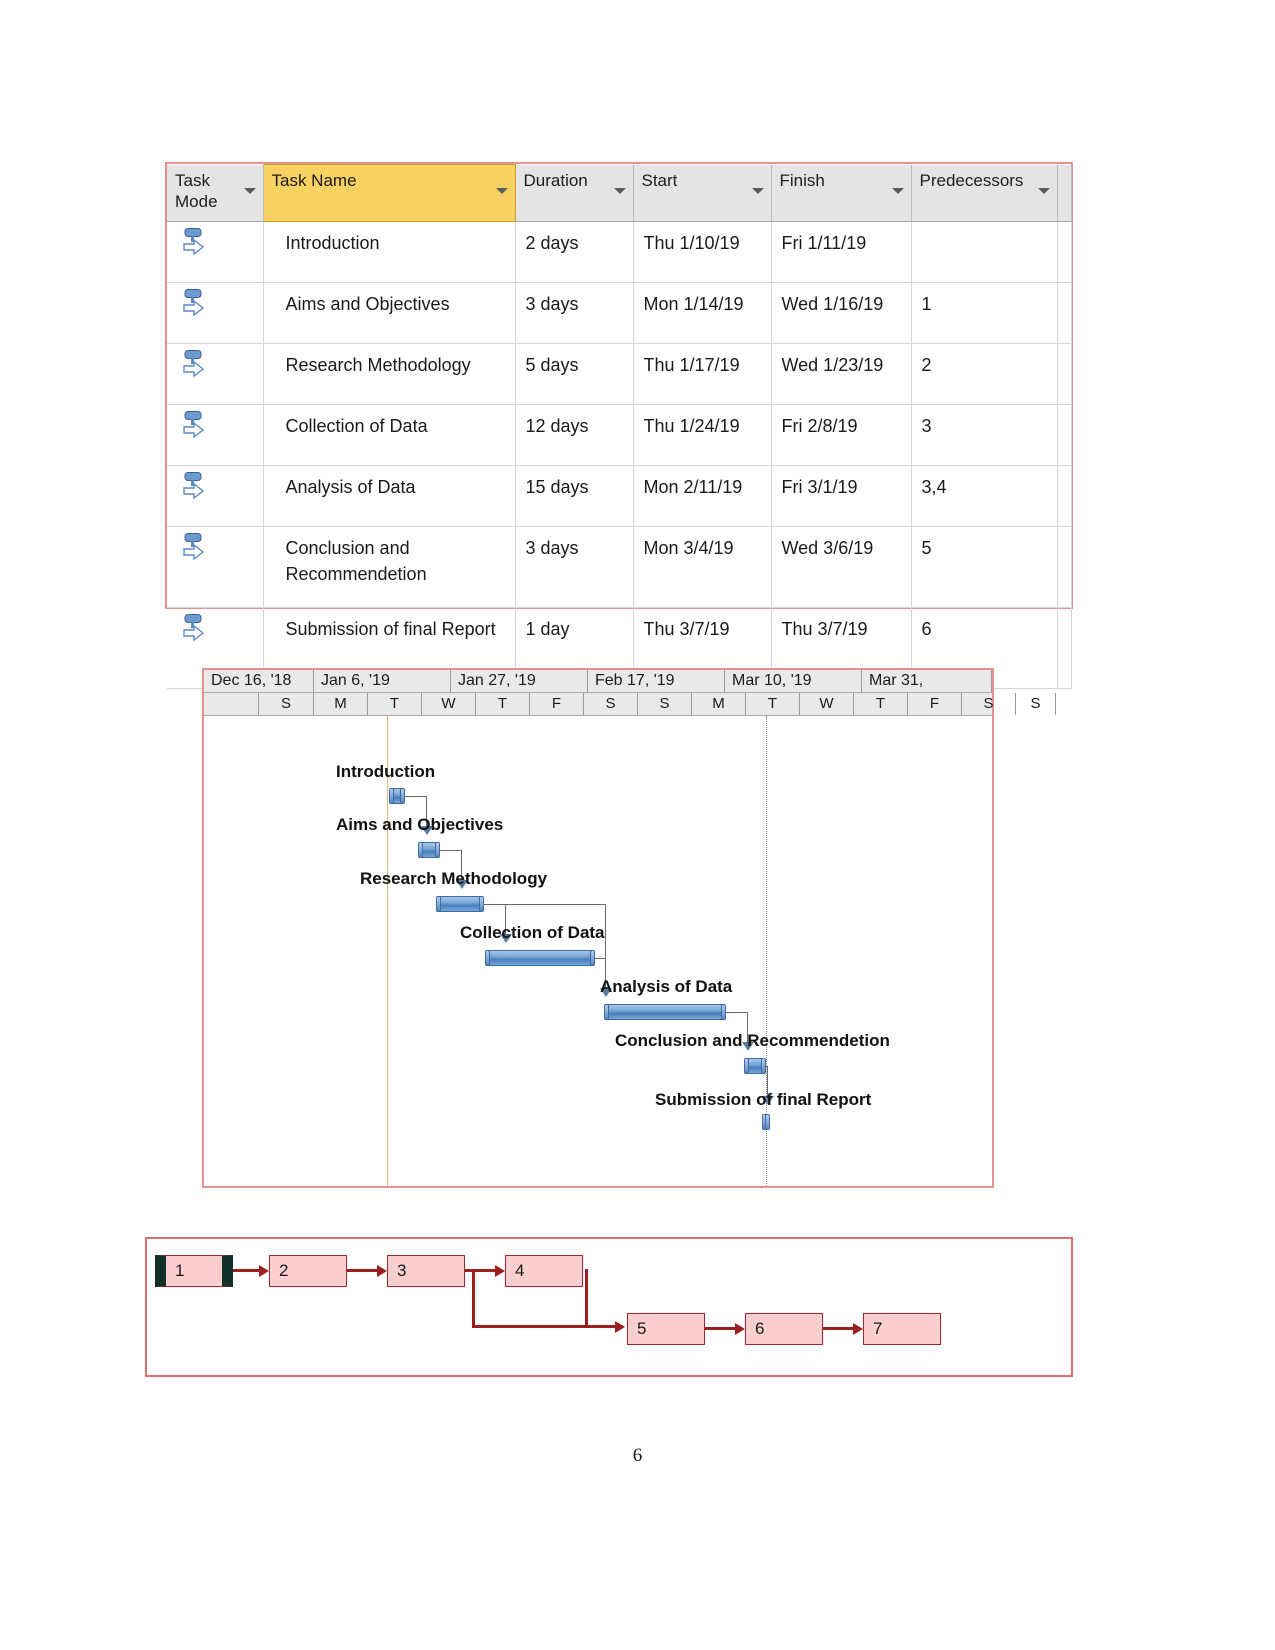 The image size is (1275, 1650). Describe the element at coordinates (984, 193) in the screenshot. I see `column-header-predecessors: Predecessors` at that location.